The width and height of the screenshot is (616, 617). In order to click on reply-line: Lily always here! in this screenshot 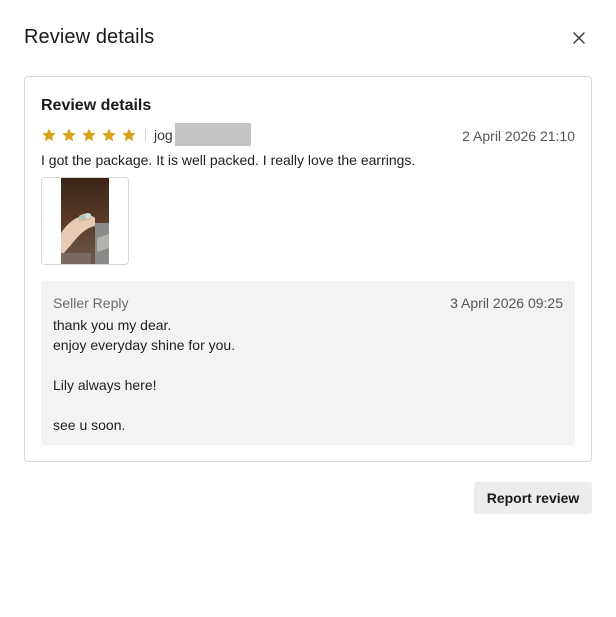, I will do `click(105, 385)`.